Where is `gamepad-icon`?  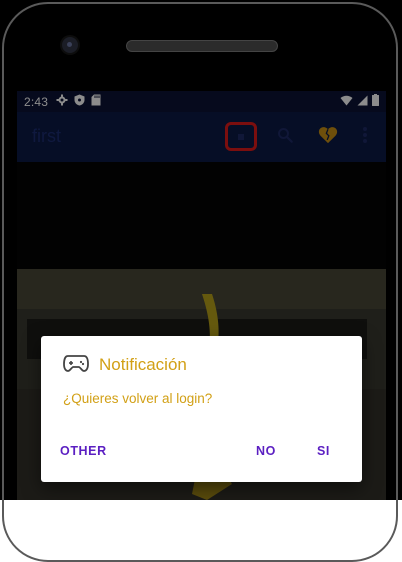 gamepad-icon is located at coordinates (76, 365).